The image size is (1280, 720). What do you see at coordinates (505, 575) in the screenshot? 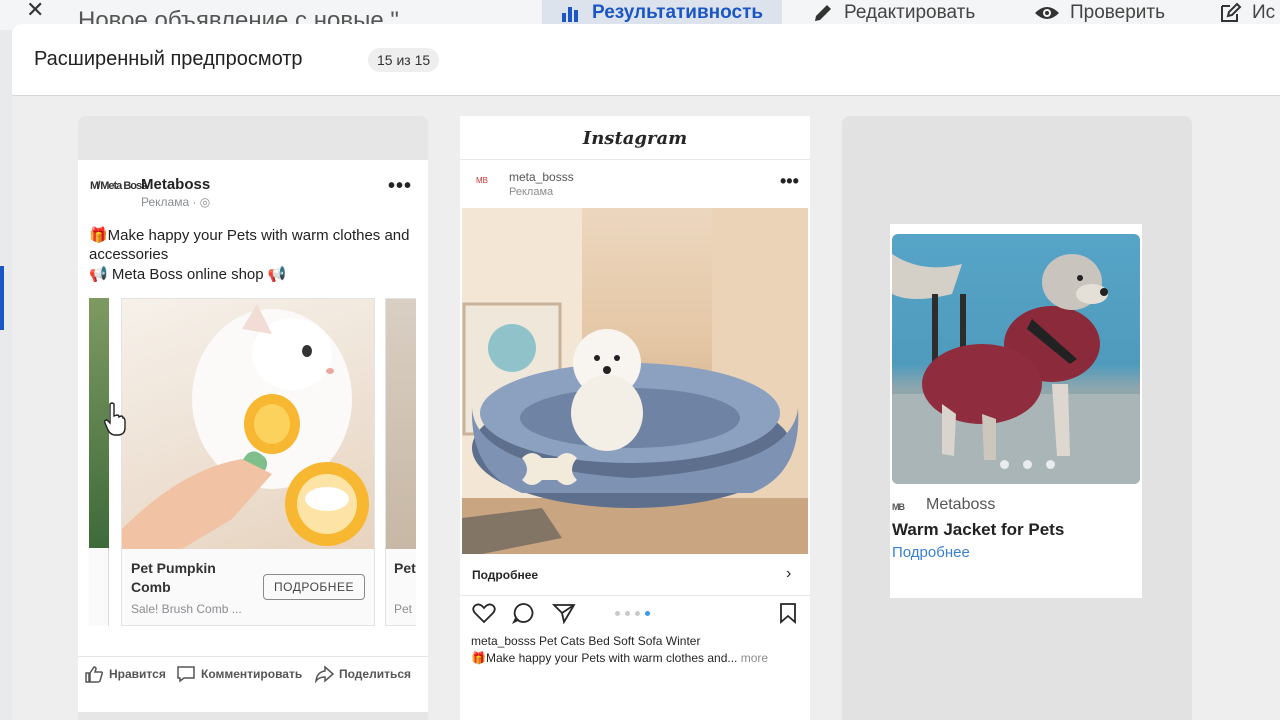
I see `learn-more-label: Подробнее` at bounding box center [505, 575].